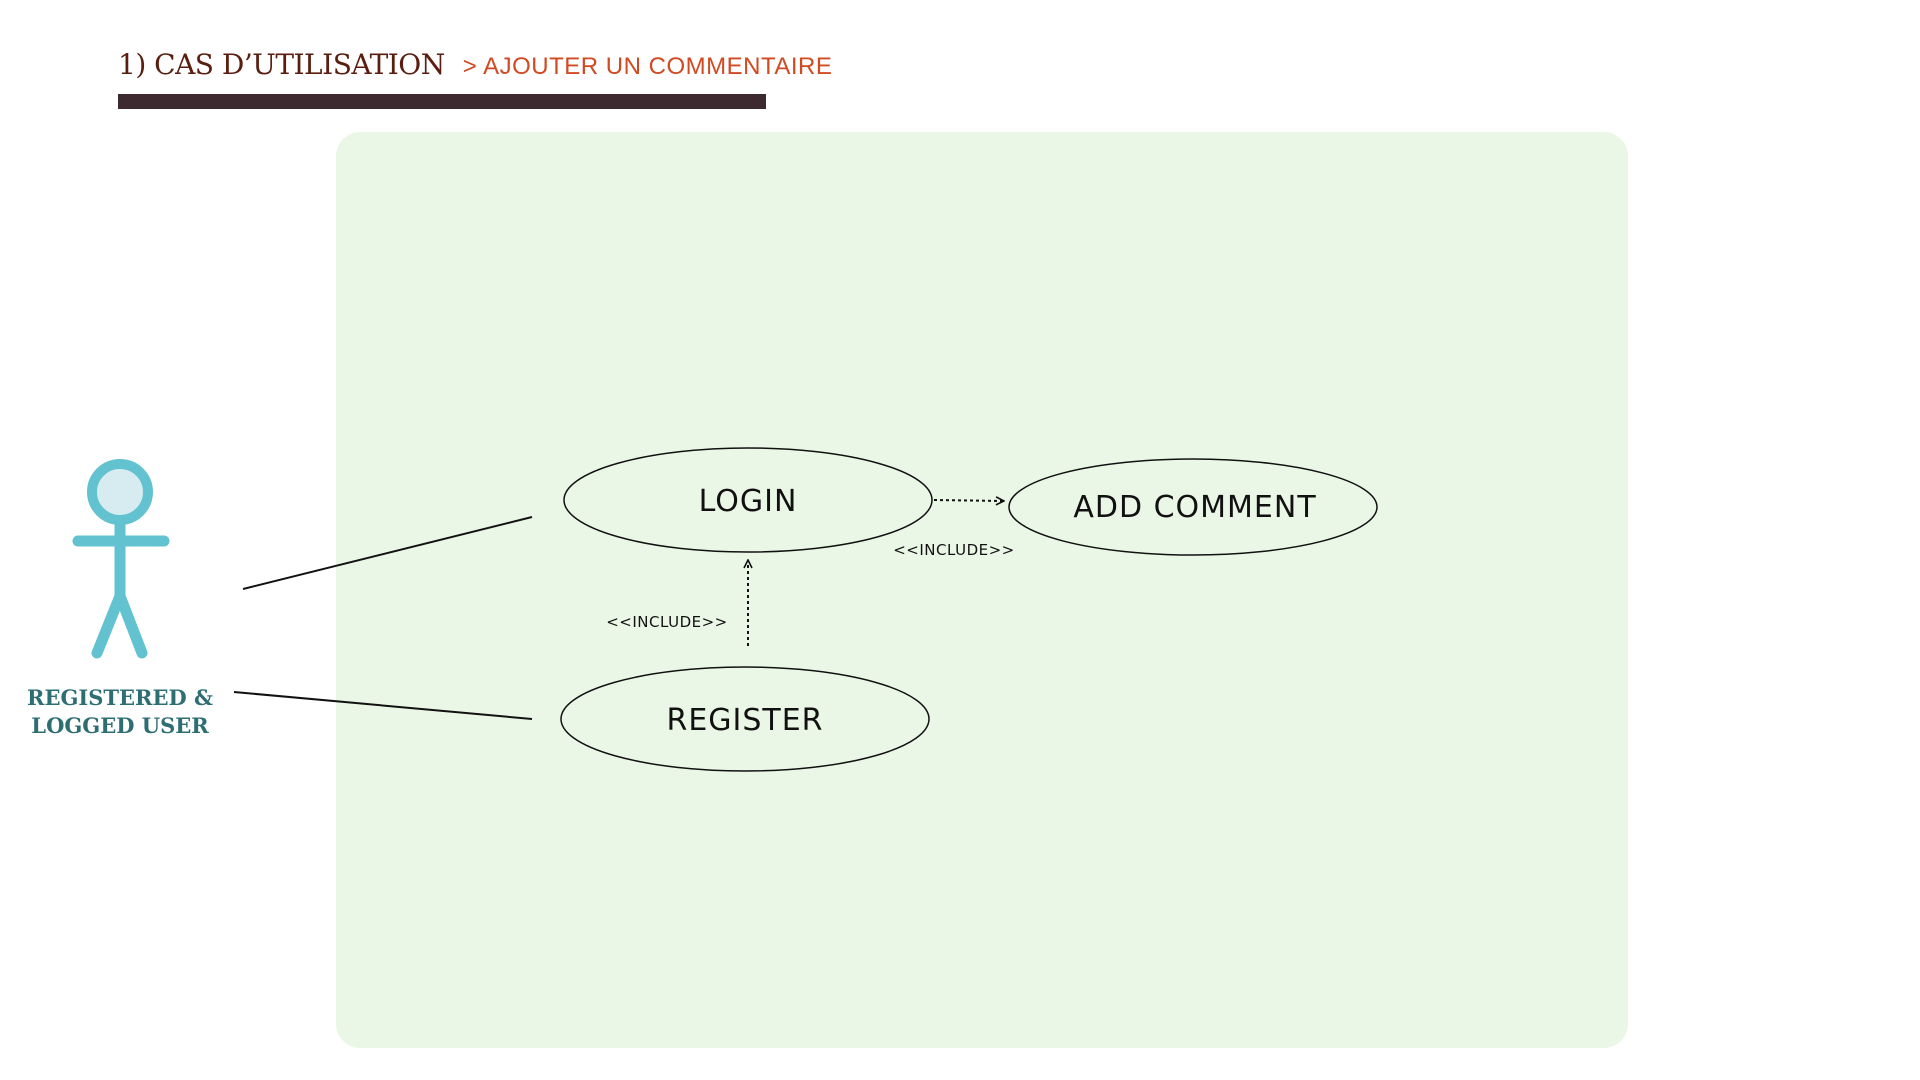 The image size is (1920, 1080). I want to click on include-label-login-add-comment: <<INCLUDE>>, so click(954, 550).